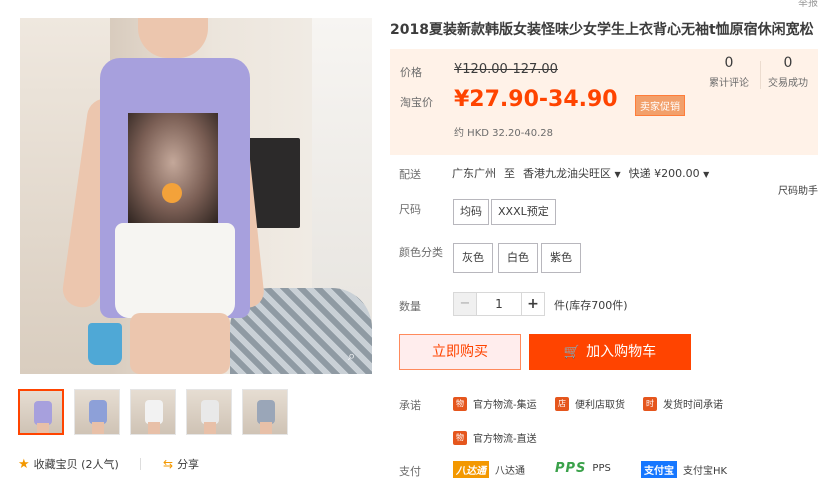  I want to click on promise-label: 承诺, so click(410, 405).